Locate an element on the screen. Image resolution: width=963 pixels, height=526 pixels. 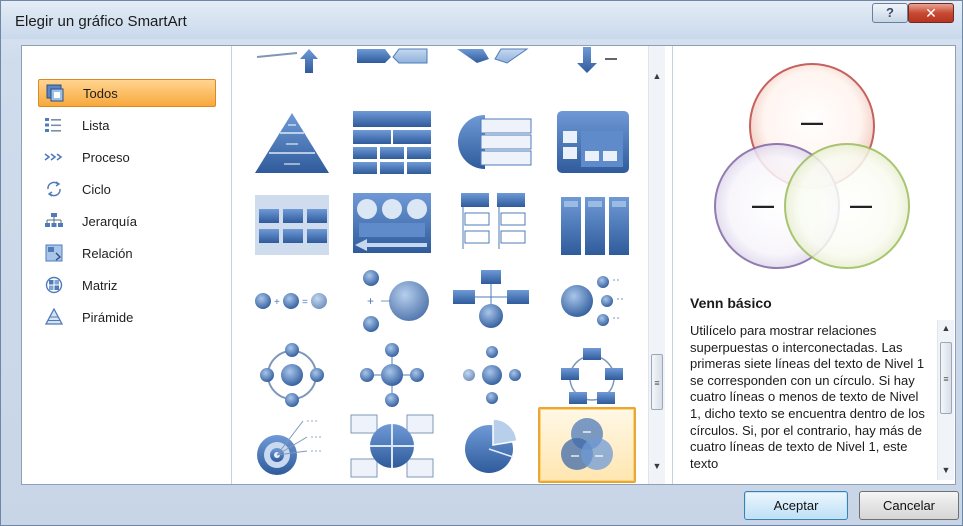
category-piramide: Pirámide is located at coordinates (127, 317).